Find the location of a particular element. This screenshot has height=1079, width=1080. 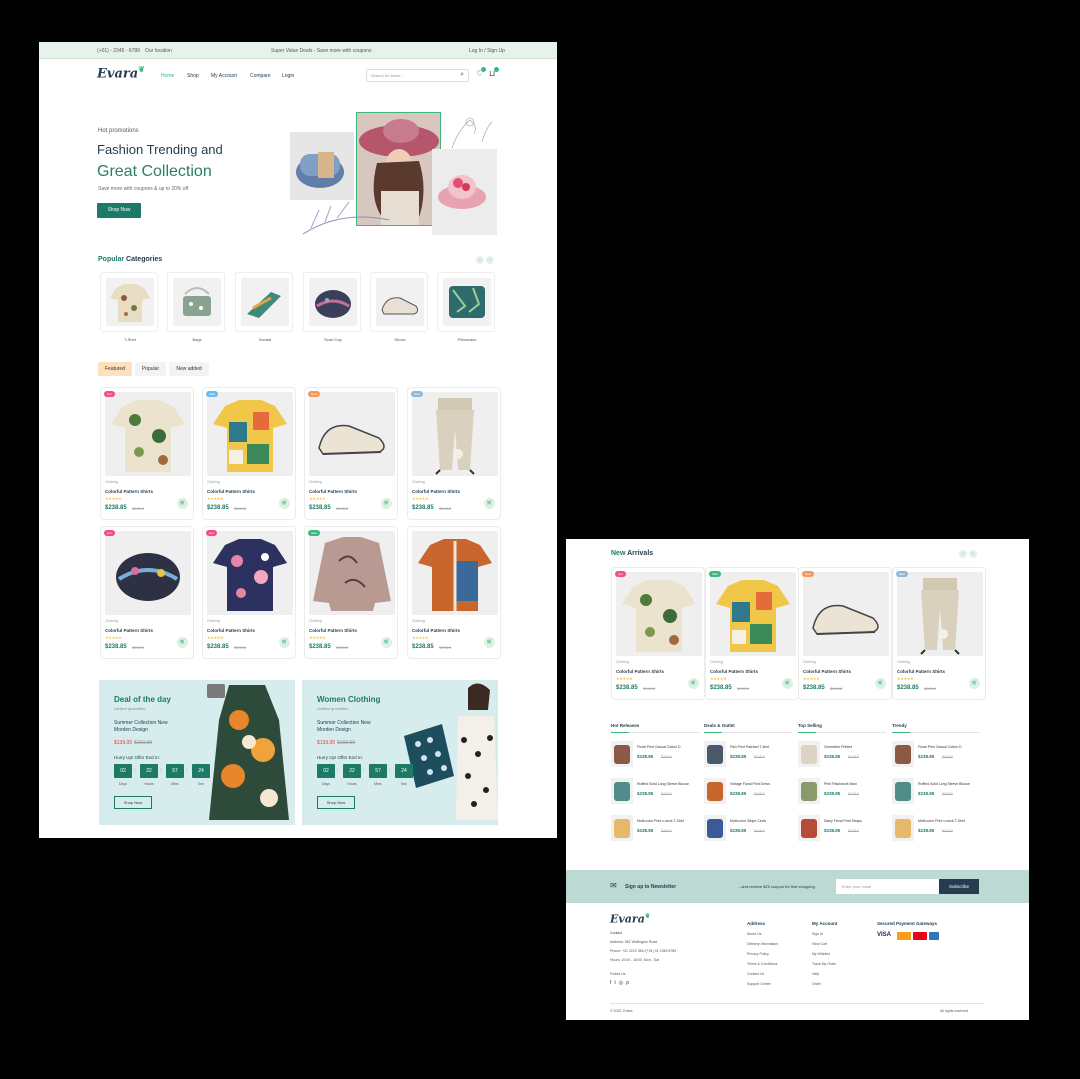

list-item-name: Vintage Floral Print Dress is located at coordinates (750, 784).